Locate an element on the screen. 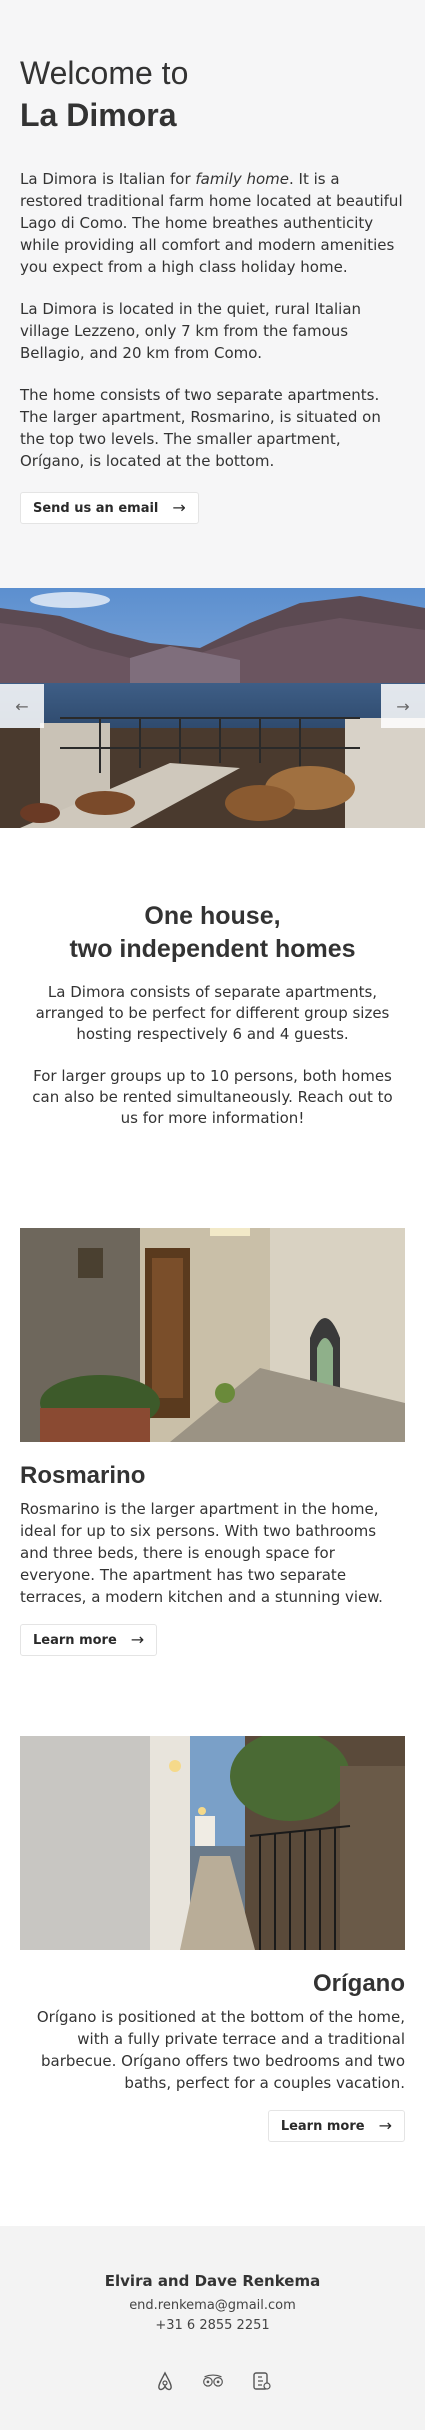 This screenshot has height=2430, width=425. send-email-label: Send us an email is located at coordinates (96, 508).